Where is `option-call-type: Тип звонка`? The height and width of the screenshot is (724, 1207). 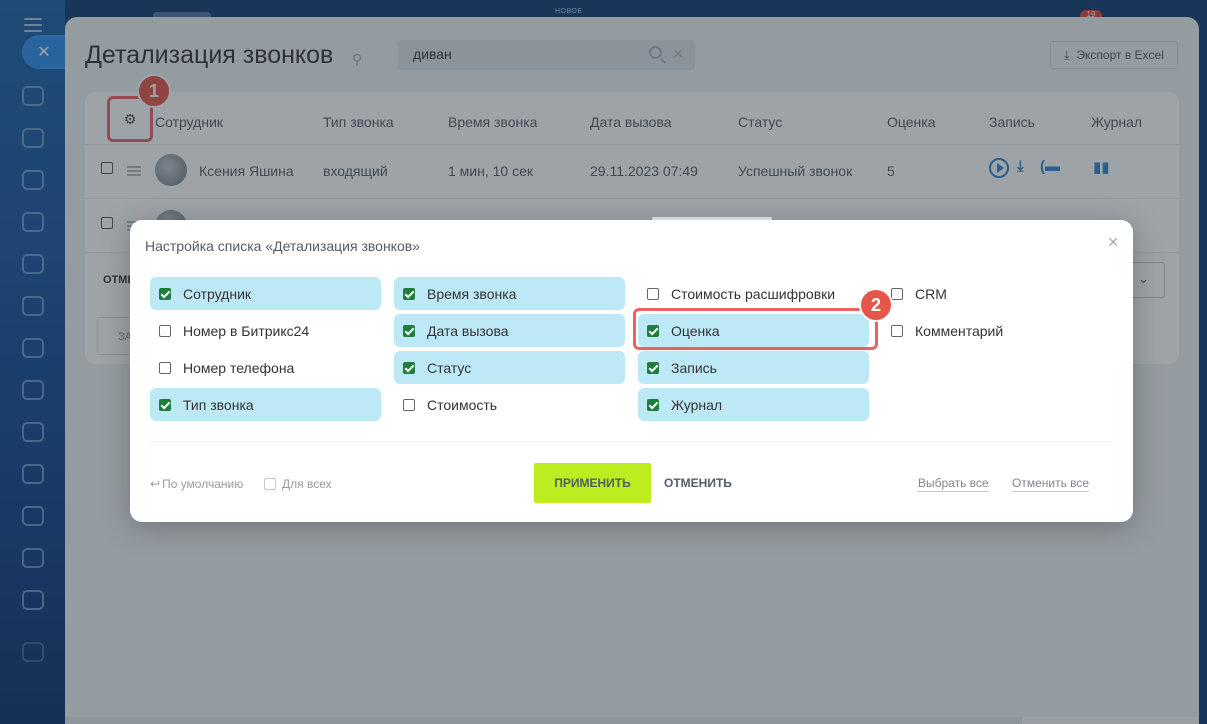 option-call-type: Тип звонка is located at coordinates (265, 404).